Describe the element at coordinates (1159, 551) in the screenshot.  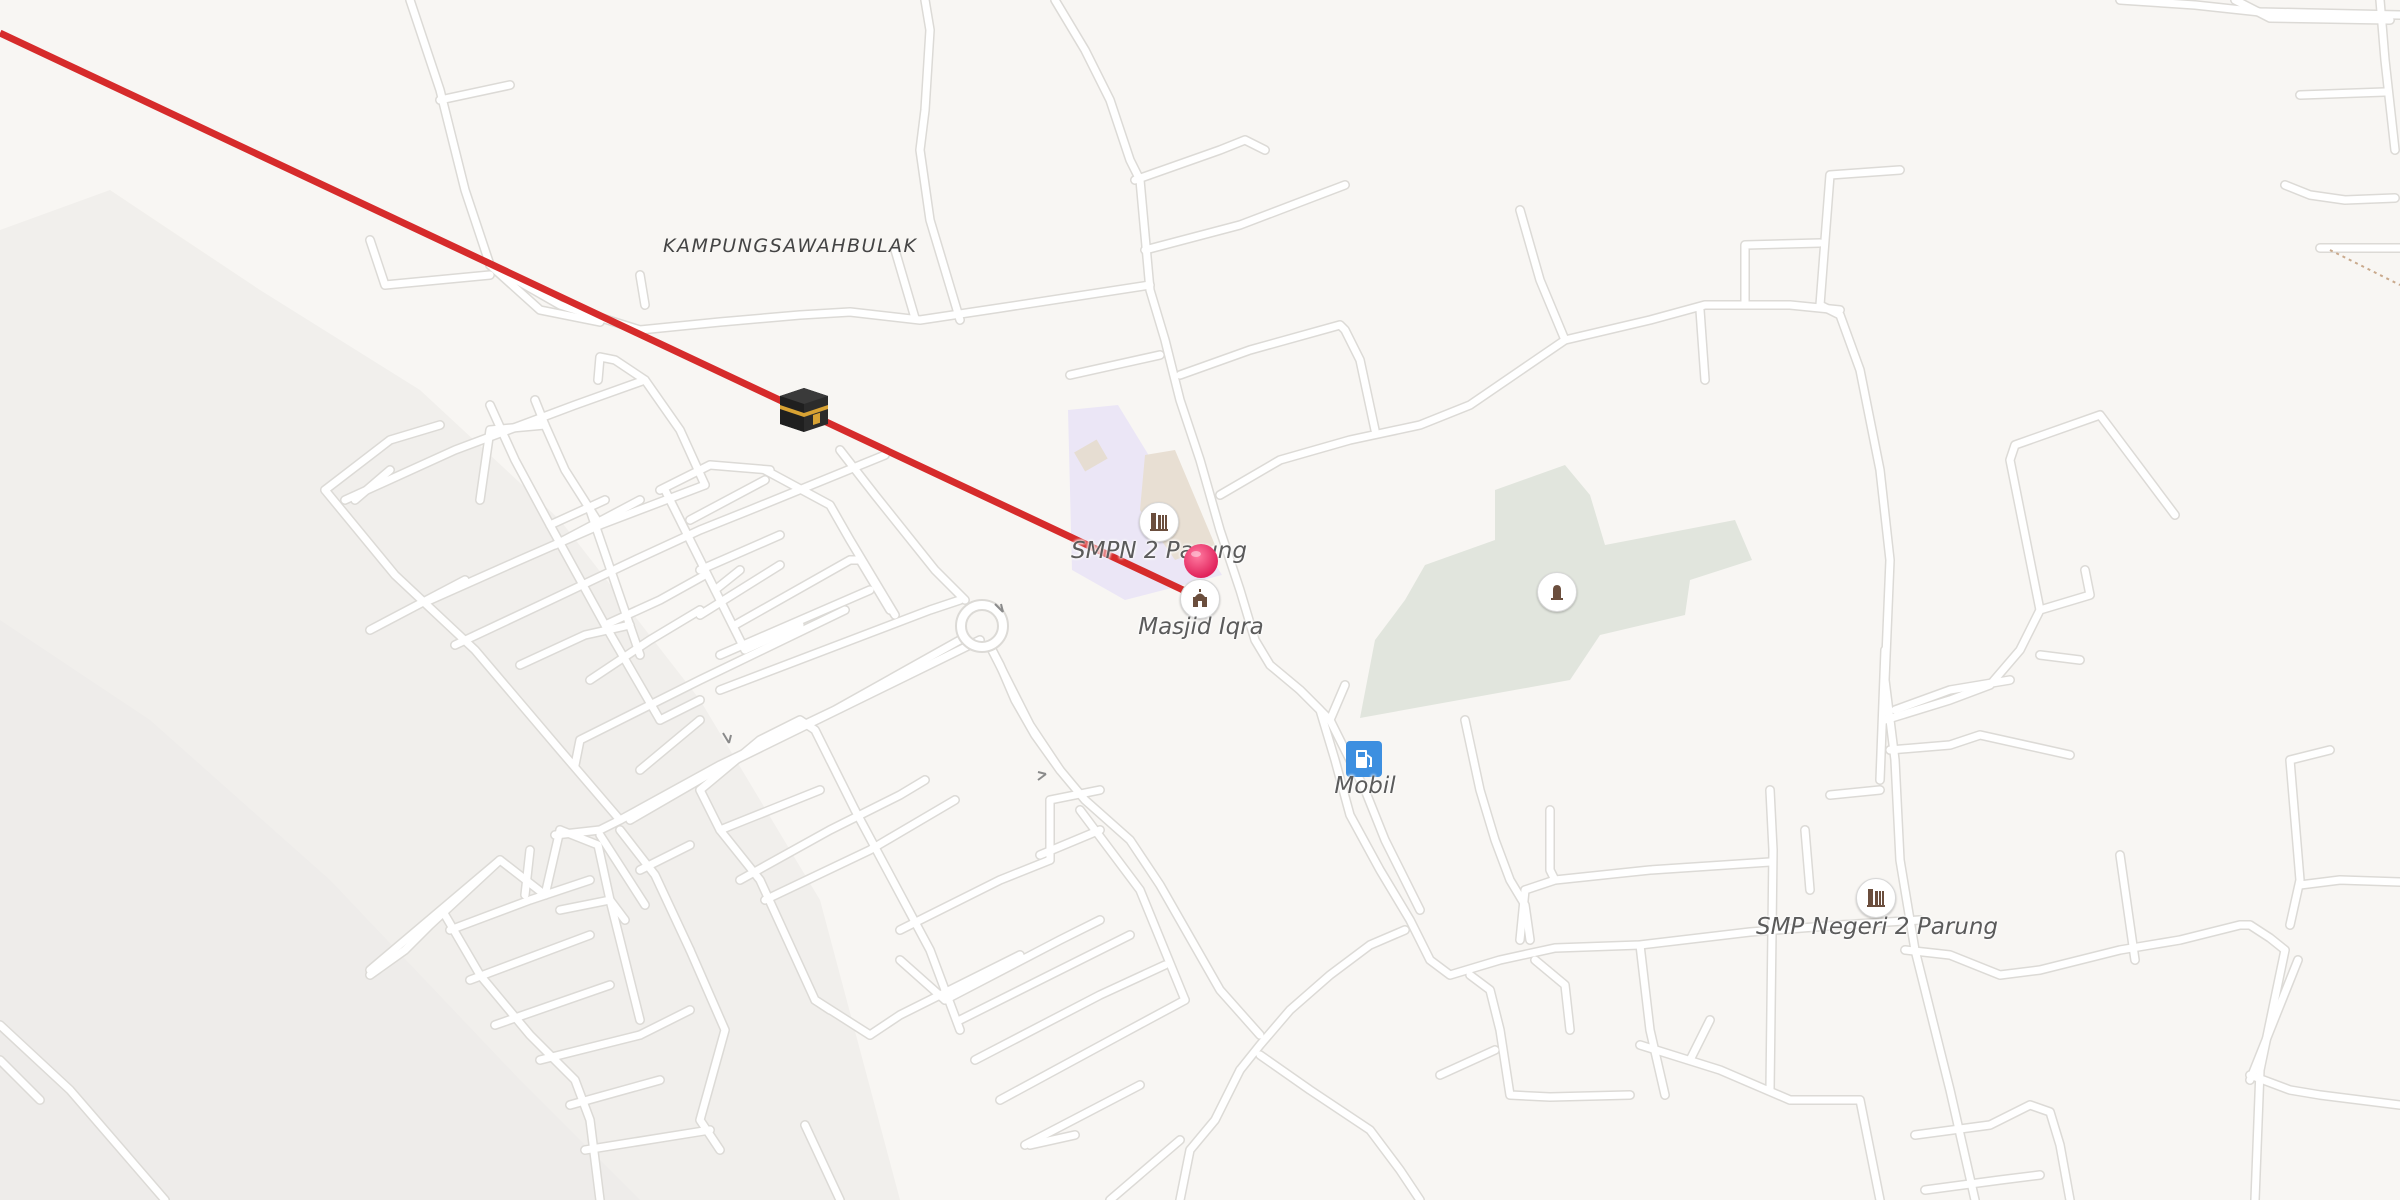
I see `poi-label-smpn2: SMPN 2 Parung` at that location.